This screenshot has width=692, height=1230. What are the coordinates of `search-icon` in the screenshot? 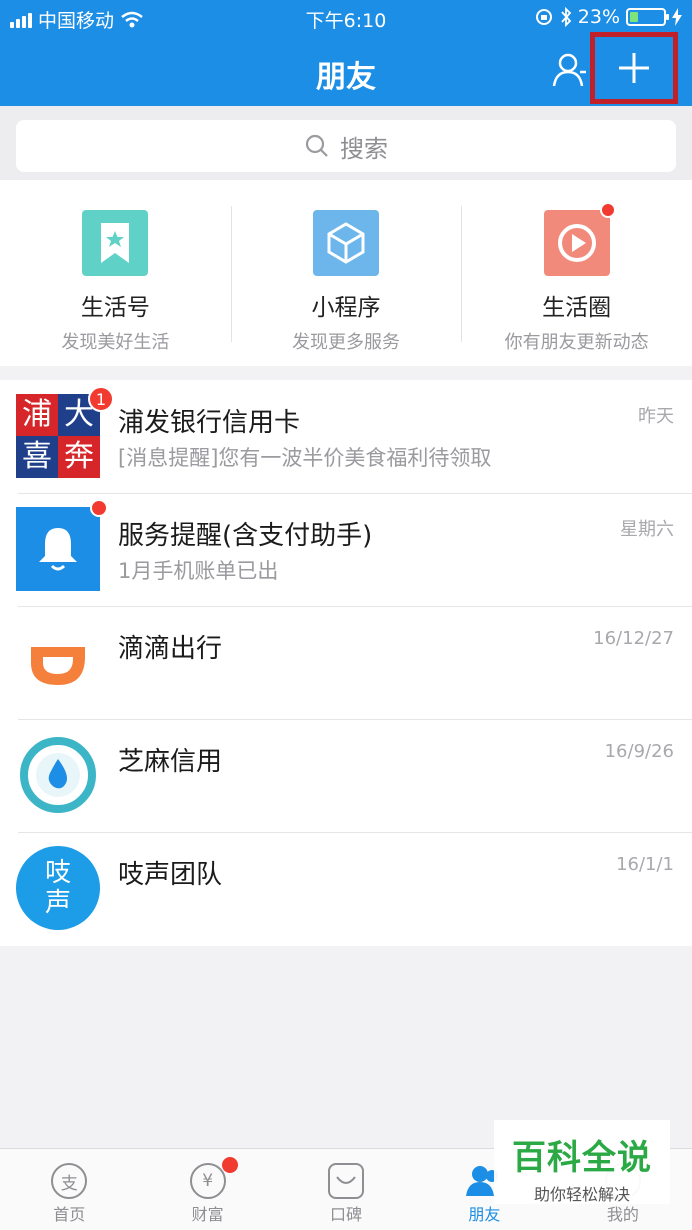 It's located at (316, 145).